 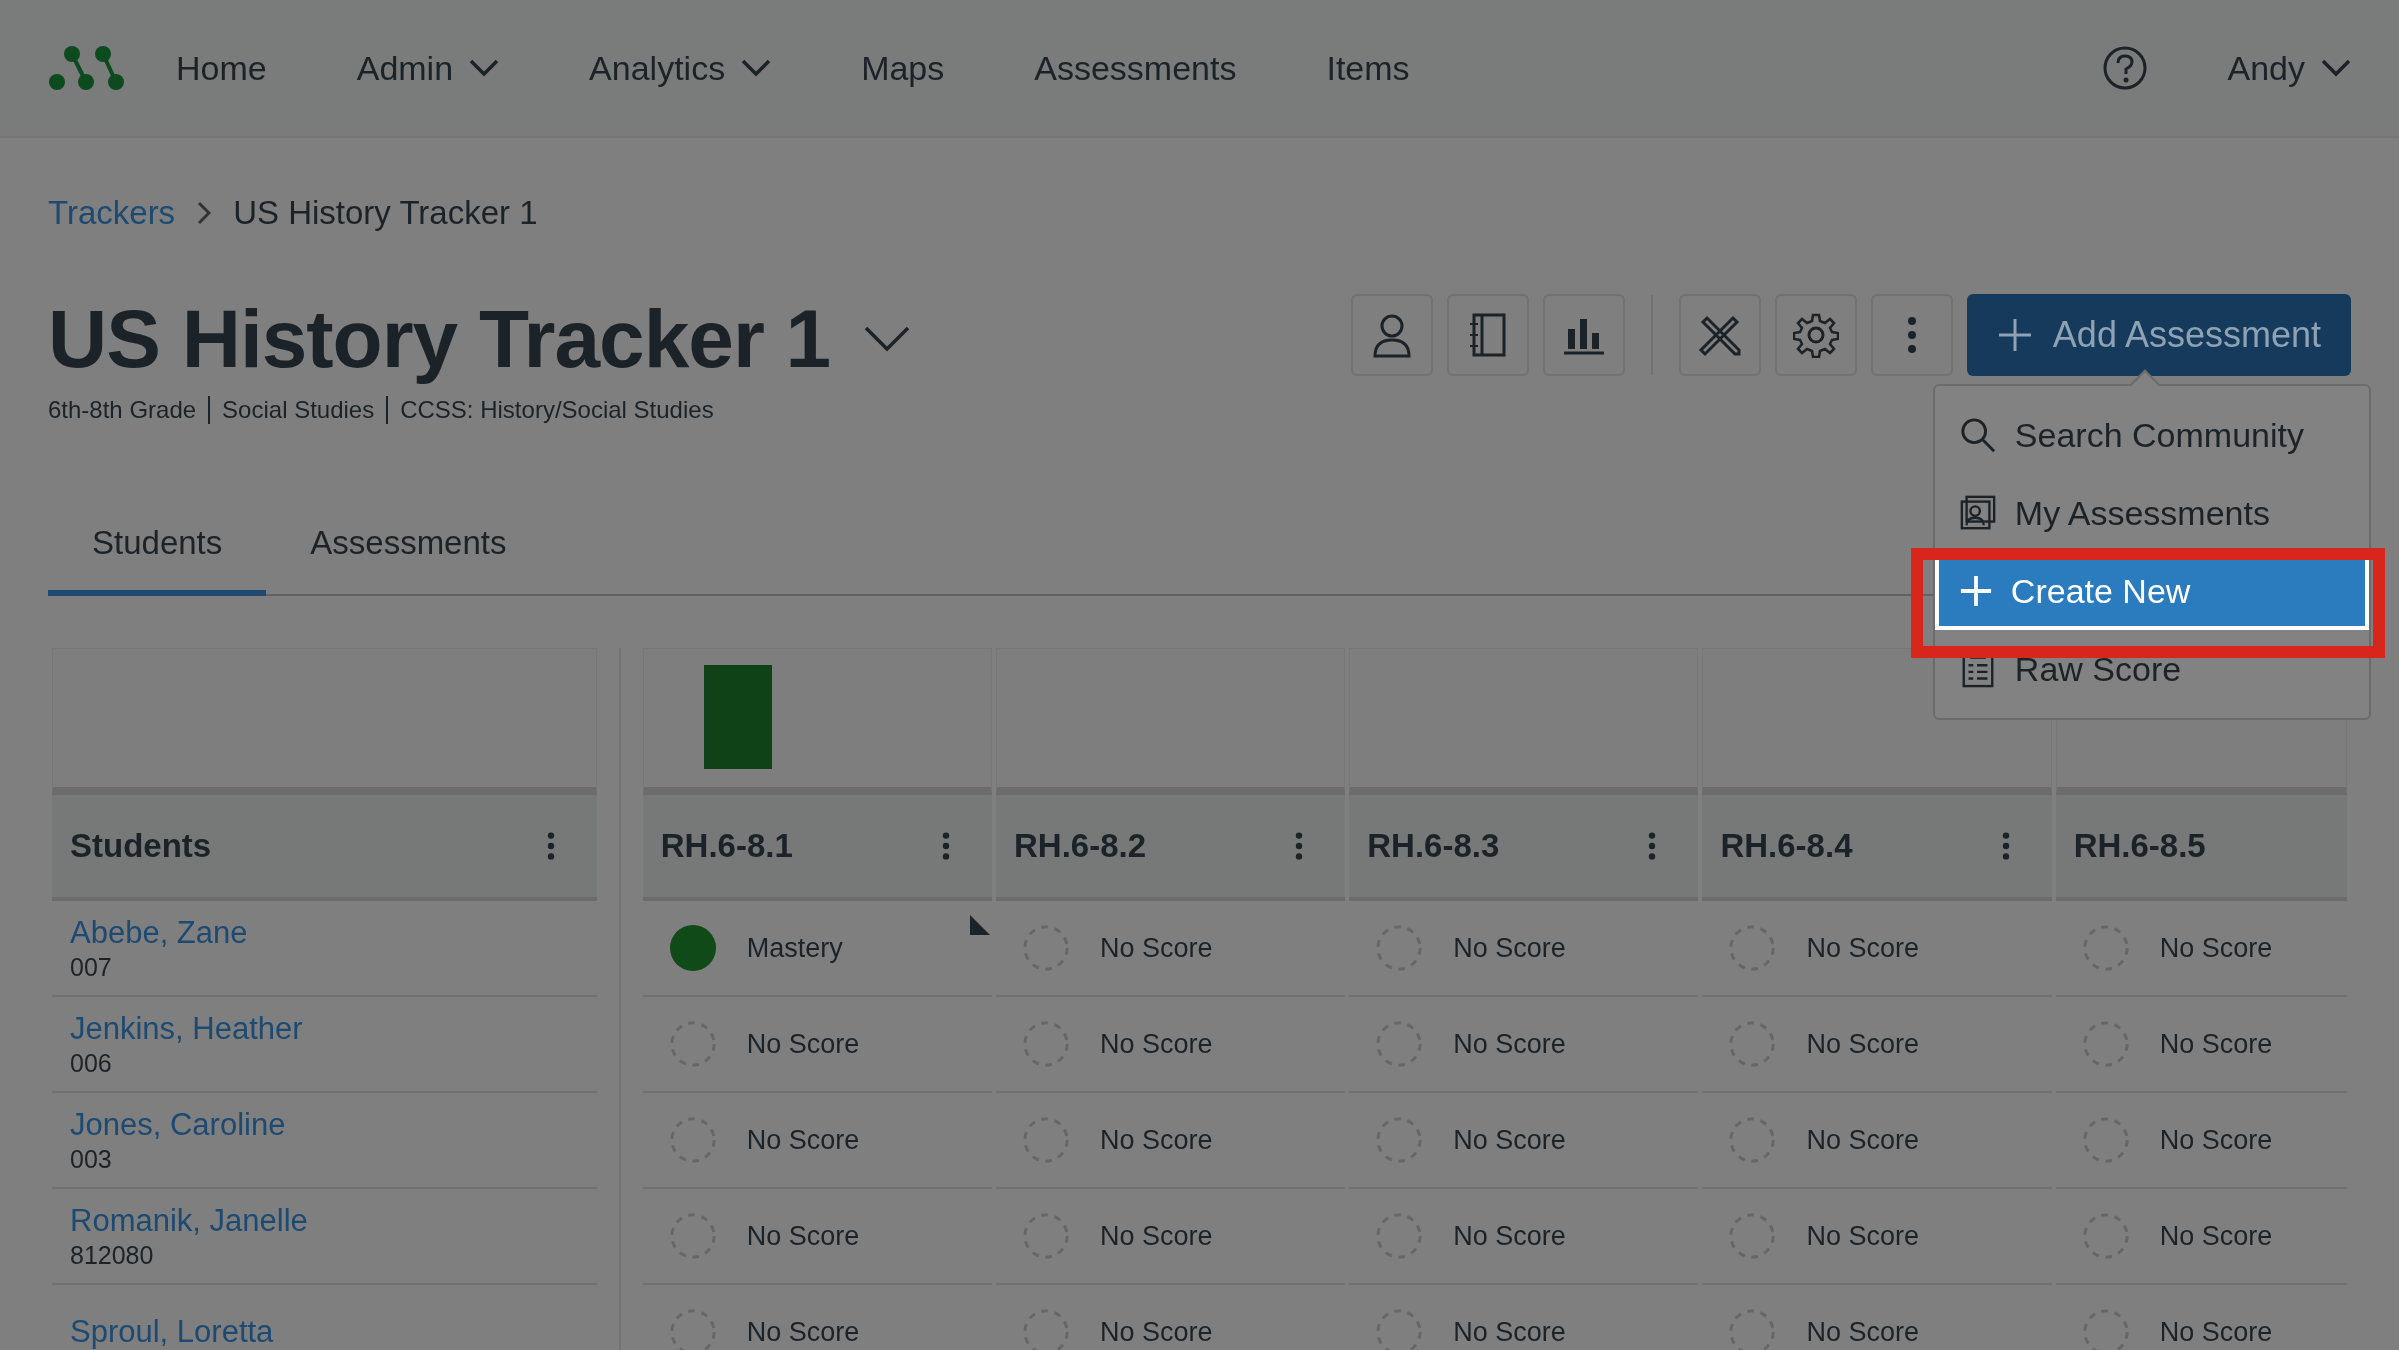 I want to click on column-header: RH.6-8.3, so click(x=1524, y=848).